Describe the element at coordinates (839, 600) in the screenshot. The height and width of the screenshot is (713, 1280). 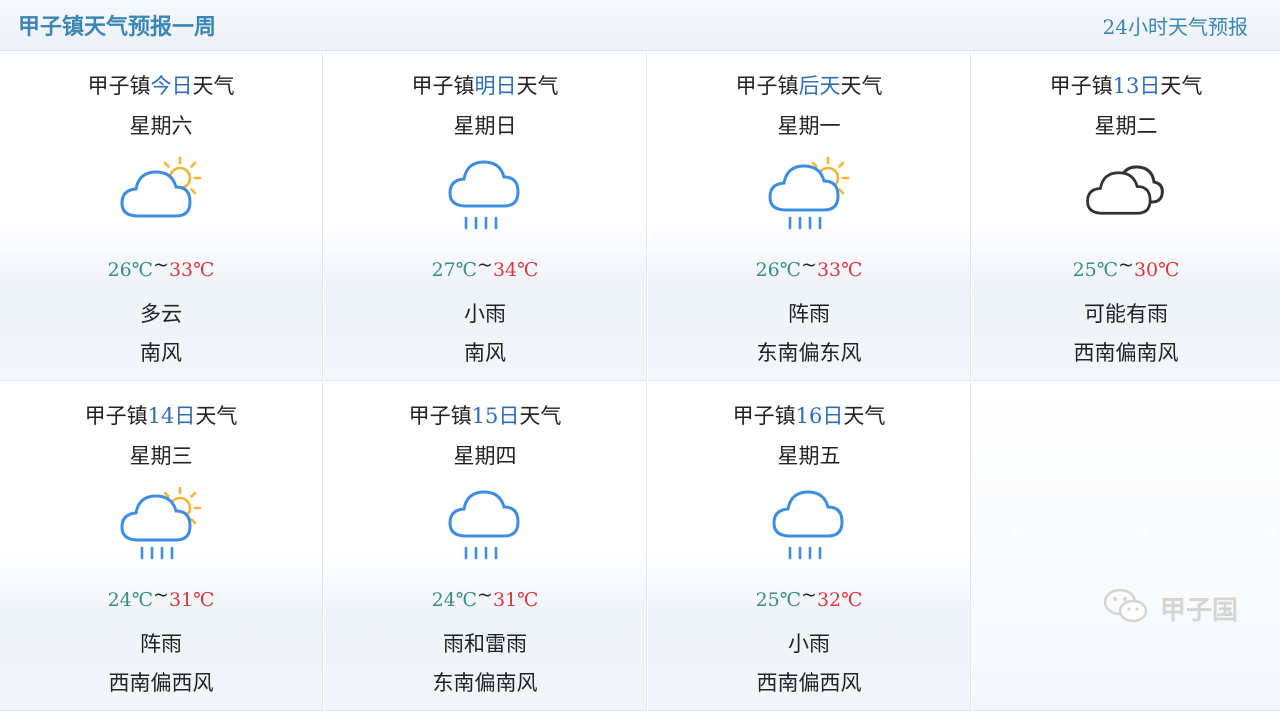
I see `high-temp: 32℃` at that location.